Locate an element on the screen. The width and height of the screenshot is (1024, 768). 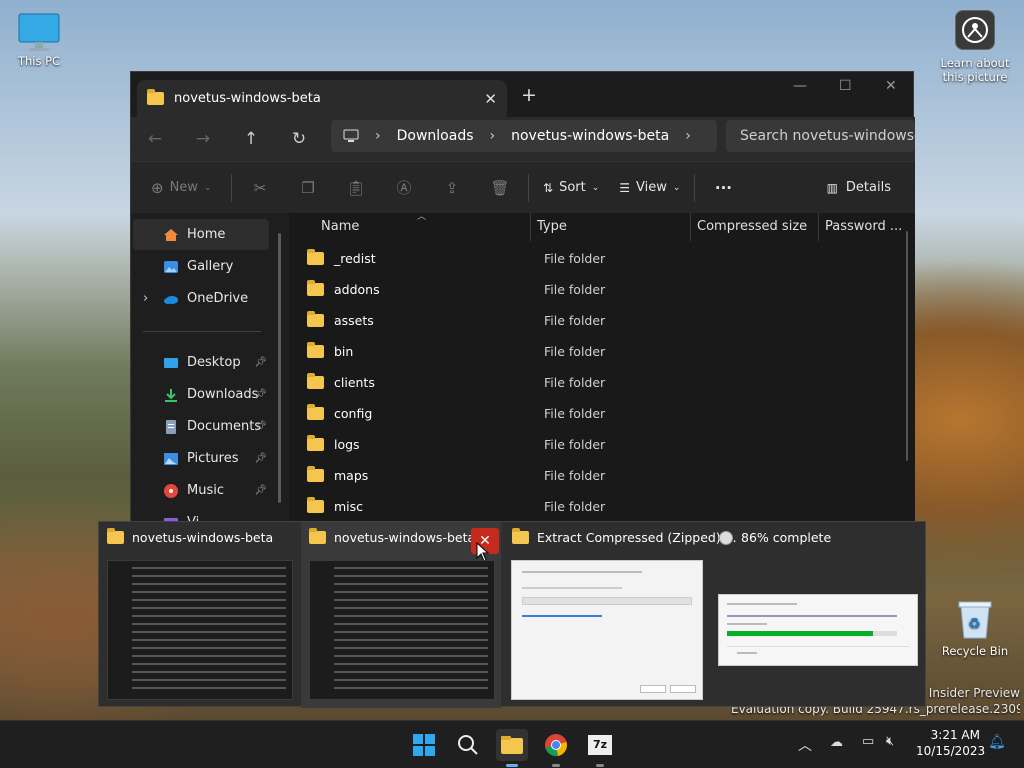
breadcrumb-downloads: Downloads is located at coordinates (435, 136).